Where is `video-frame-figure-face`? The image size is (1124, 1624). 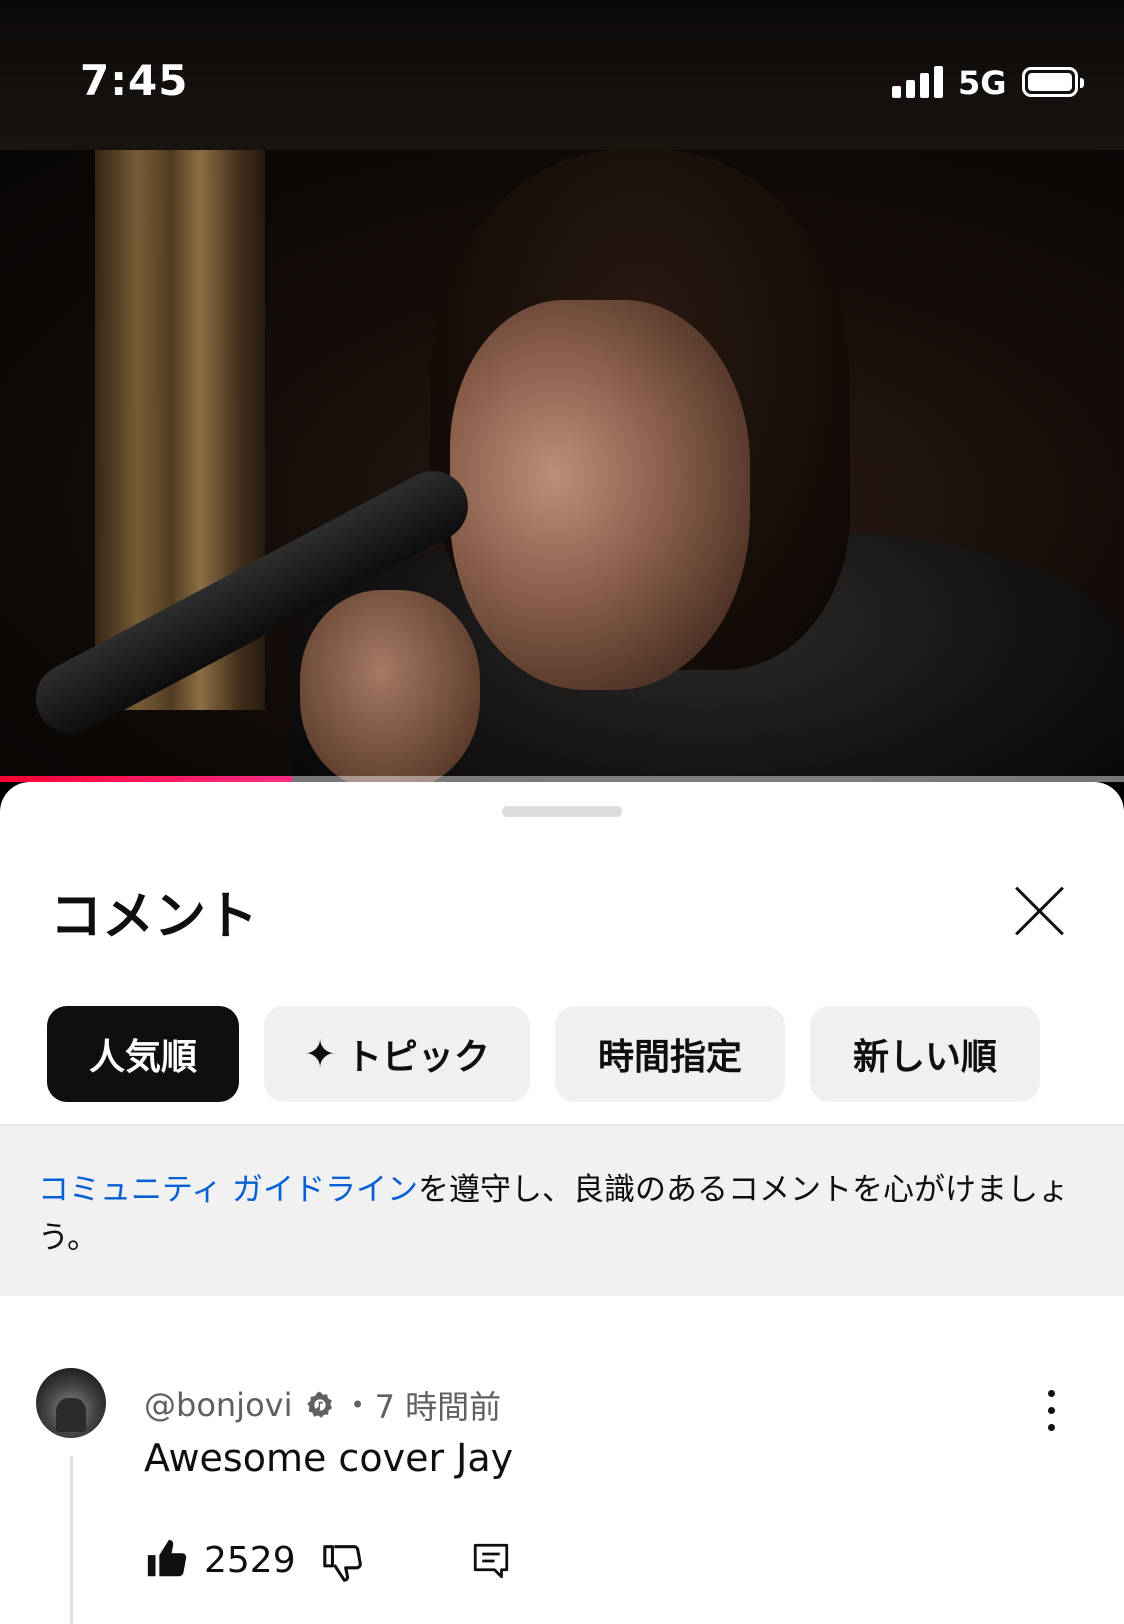 video-frame-figure-face is located at coordinates (600, 495).